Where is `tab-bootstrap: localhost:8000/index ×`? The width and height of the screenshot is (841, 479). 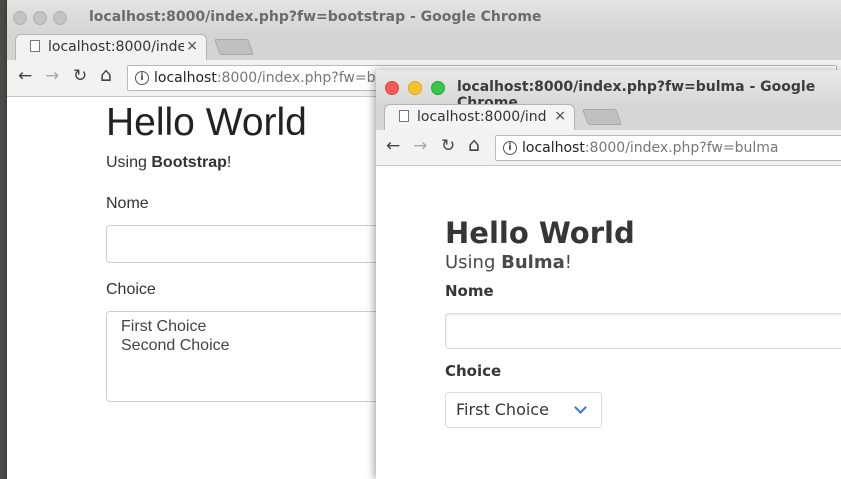 tab-bootstrap: localhost:8000/index × is located at coordinates (111, 47).